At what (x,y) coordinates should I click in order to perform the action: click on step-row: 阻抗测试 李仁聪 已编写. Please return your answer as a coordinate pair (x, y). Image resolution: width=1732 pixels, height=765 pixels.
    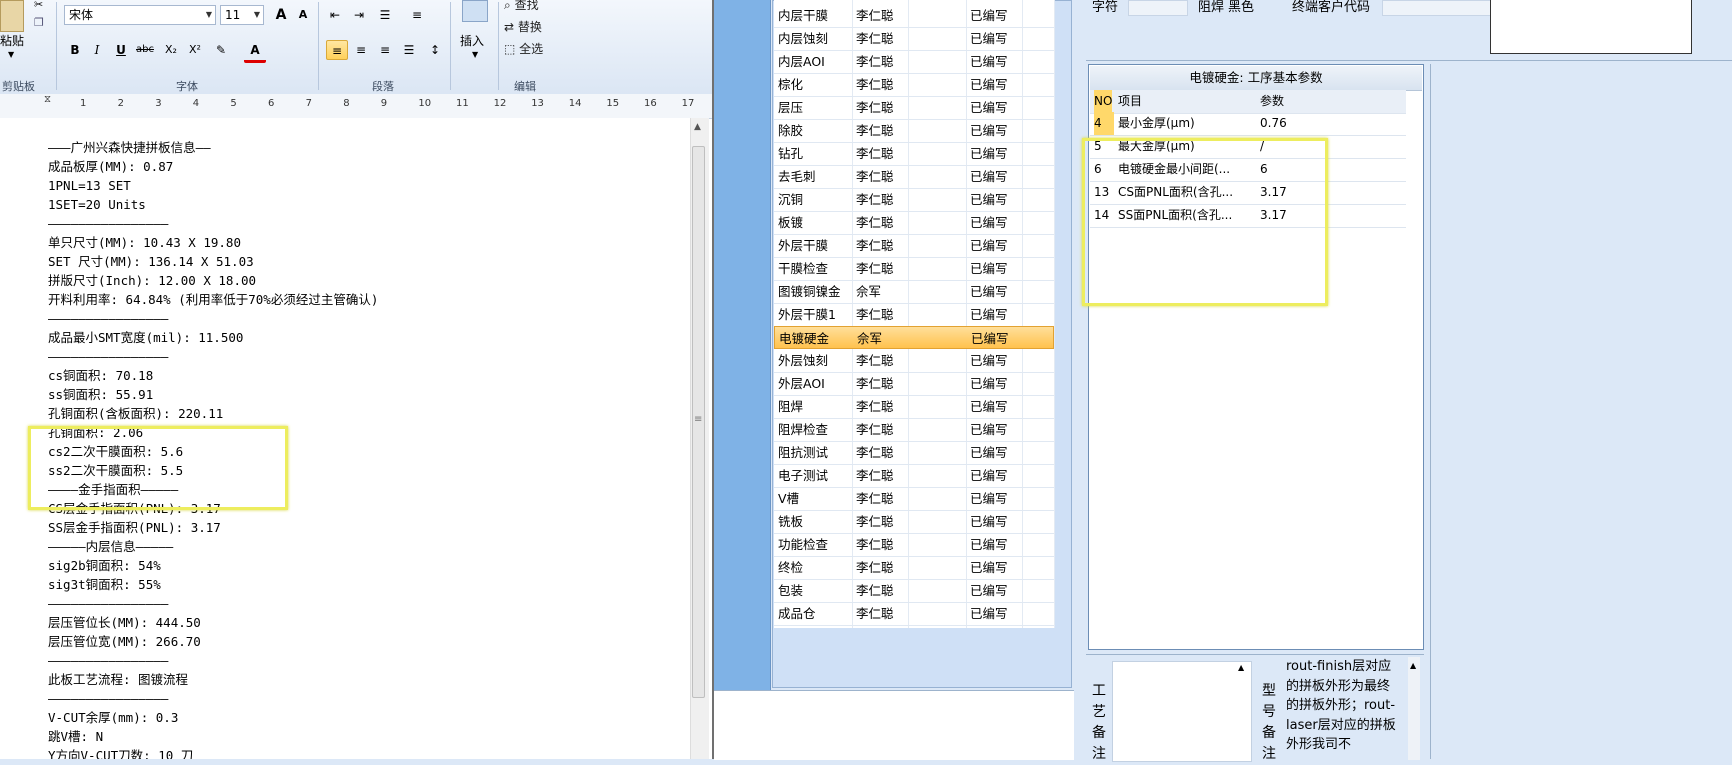
    Looking at the image, I should click on (914, 453).